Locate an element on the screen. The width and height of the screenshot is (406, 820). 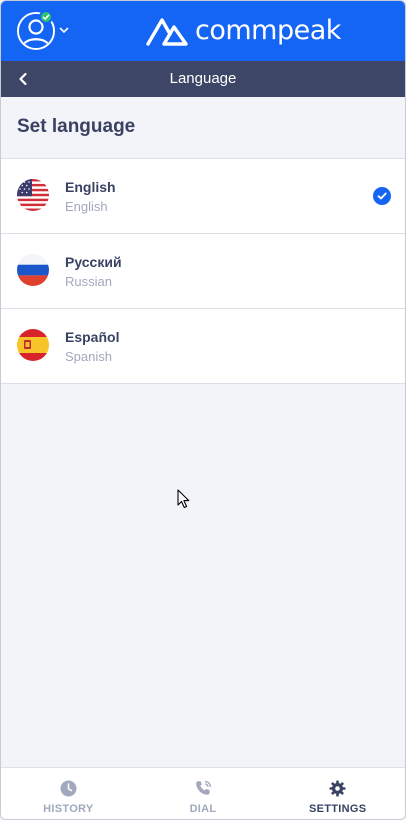
language-subtitle: English is located at coordinates (86, 206).